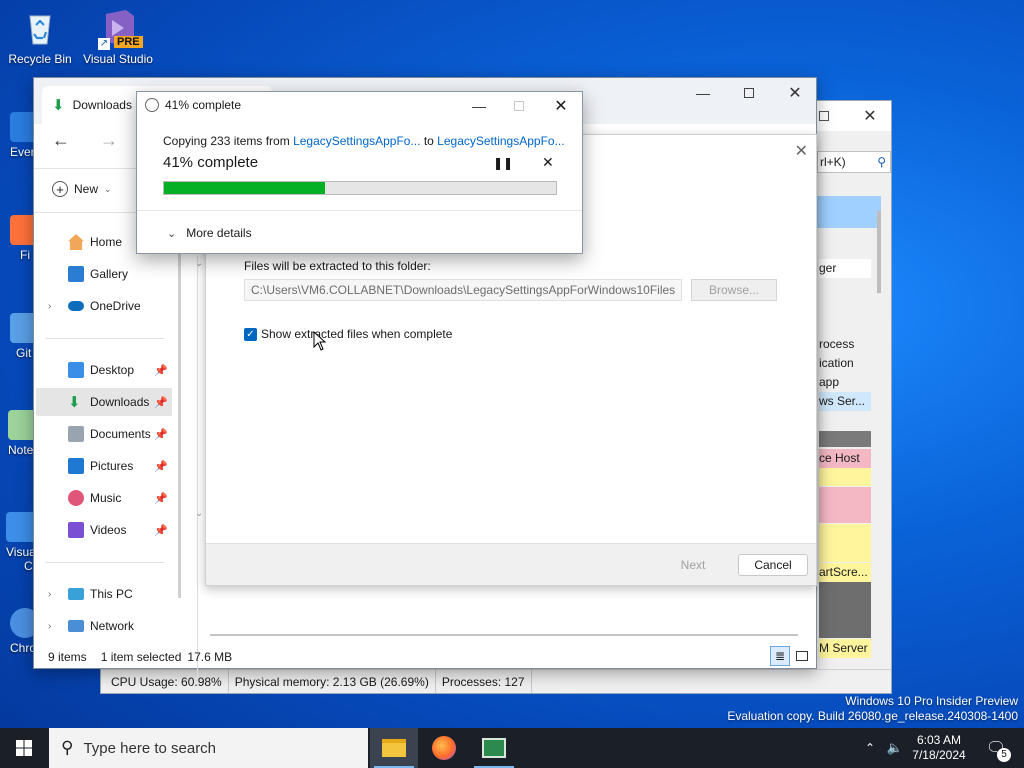 The image size is (1024, 768). Describe the element at coordinates (511, 564) in the screenshot. I see `wizard-footer: Next Cancel` at that location.